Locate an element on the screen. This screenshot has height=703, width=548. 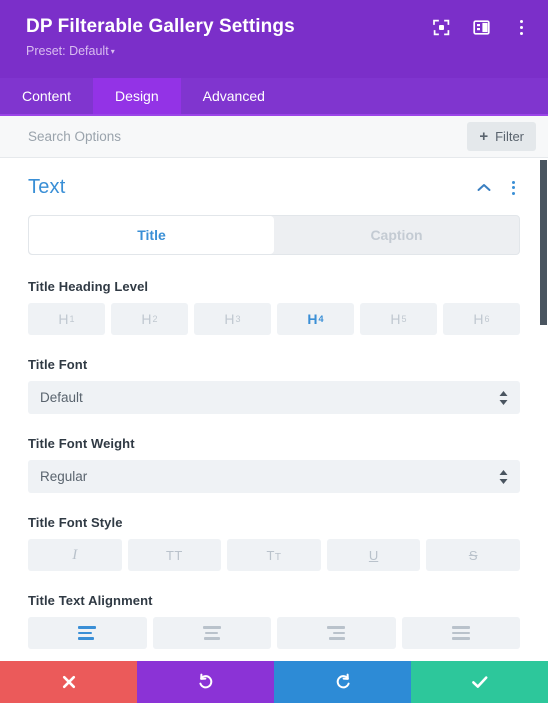
heading-level-h2-button: H2 is located at coordinates (149, 319).